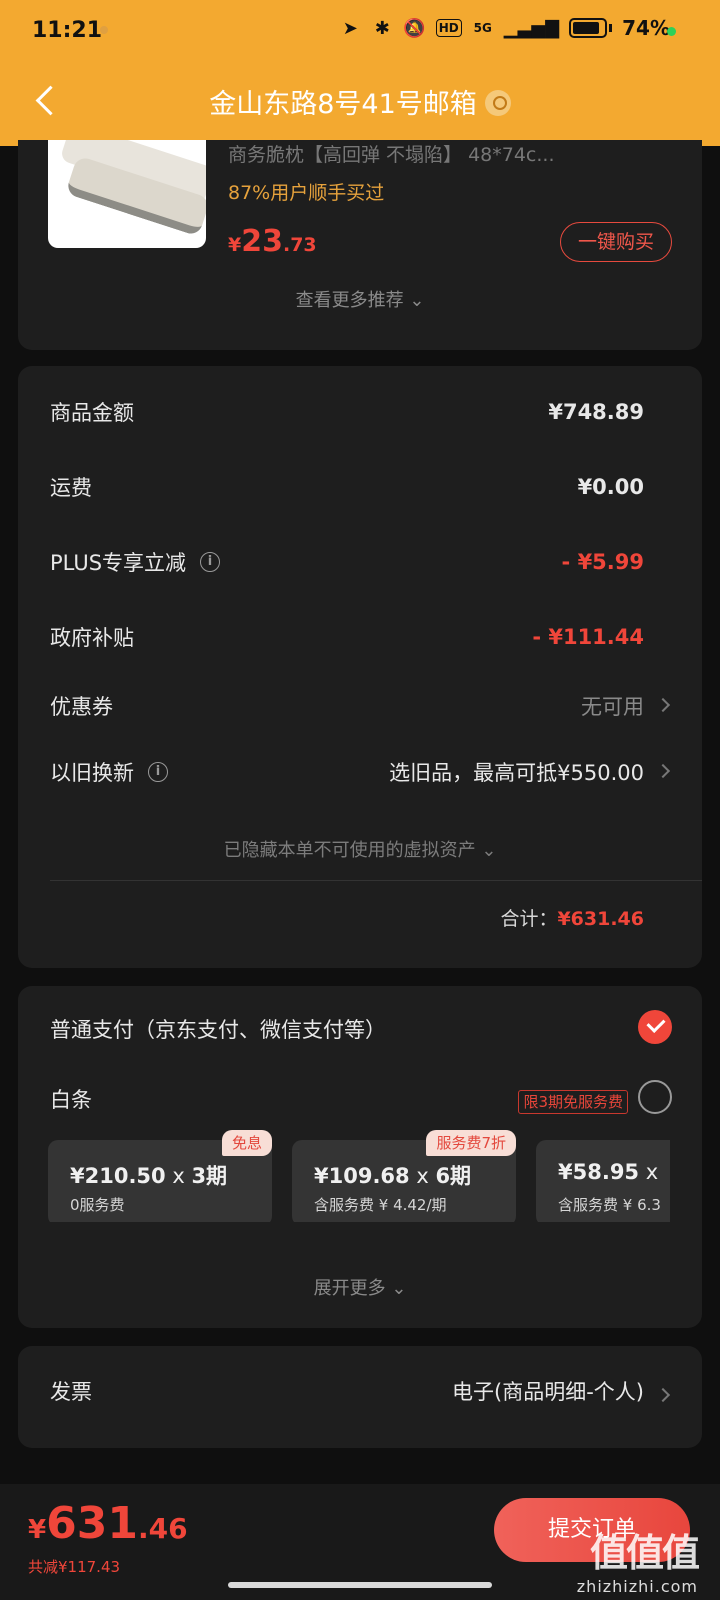 The image size is (720, 1600). I want to click on plan-fee: 含服务费 ¥ 4.42/期, so click(380, 1205).